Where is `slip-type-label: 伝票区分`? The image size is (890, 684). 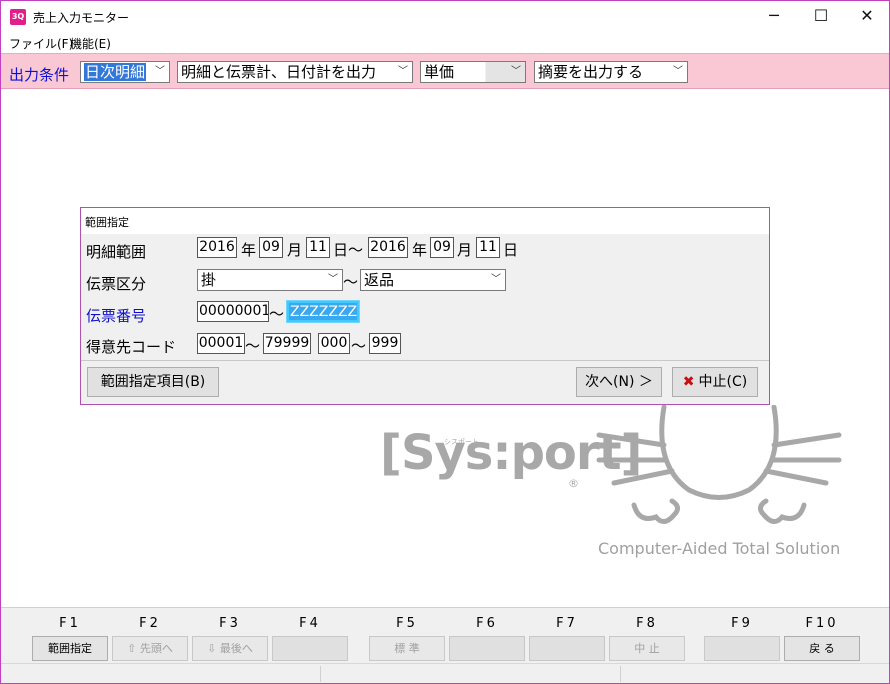
slip-type-label: 伝票区分 is located at coordinates (116, 284).